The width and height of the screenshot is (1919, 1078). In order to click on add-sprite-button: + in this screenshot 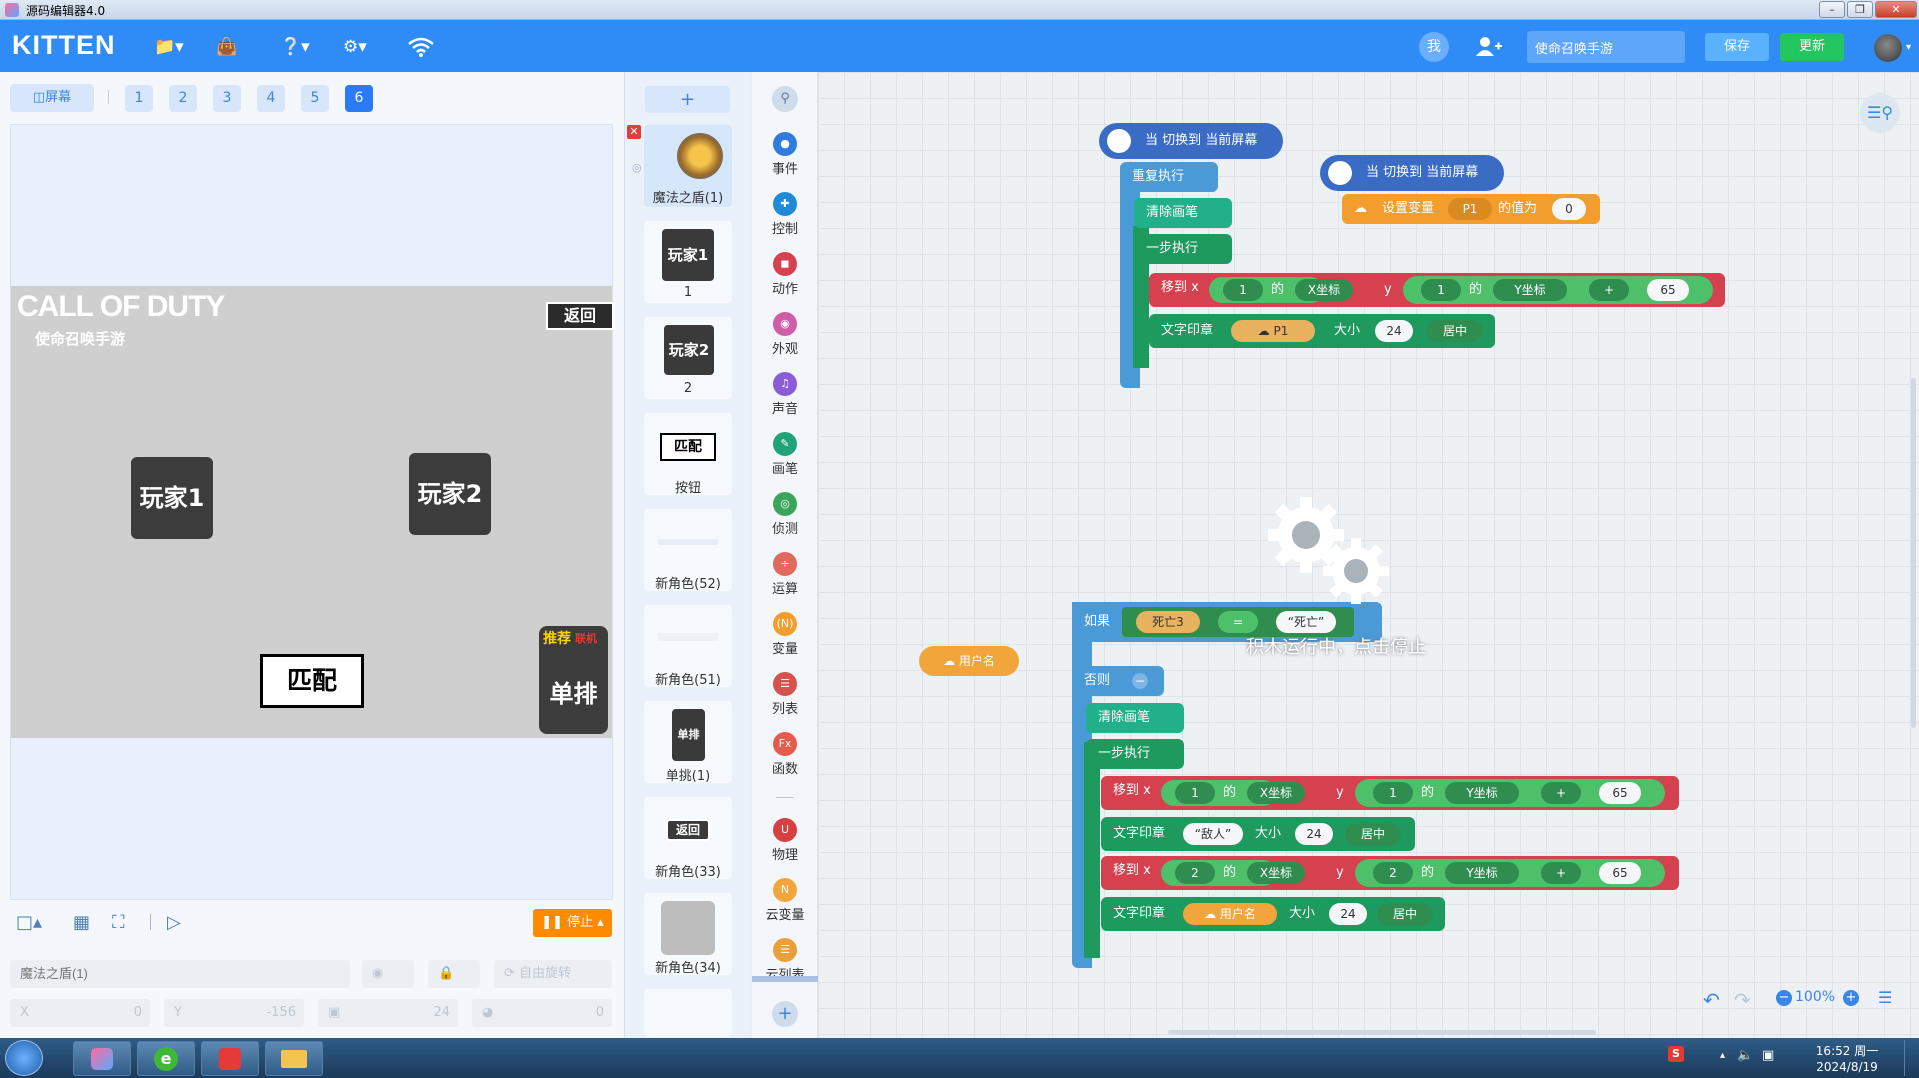, I will do `click(687, 99)`.